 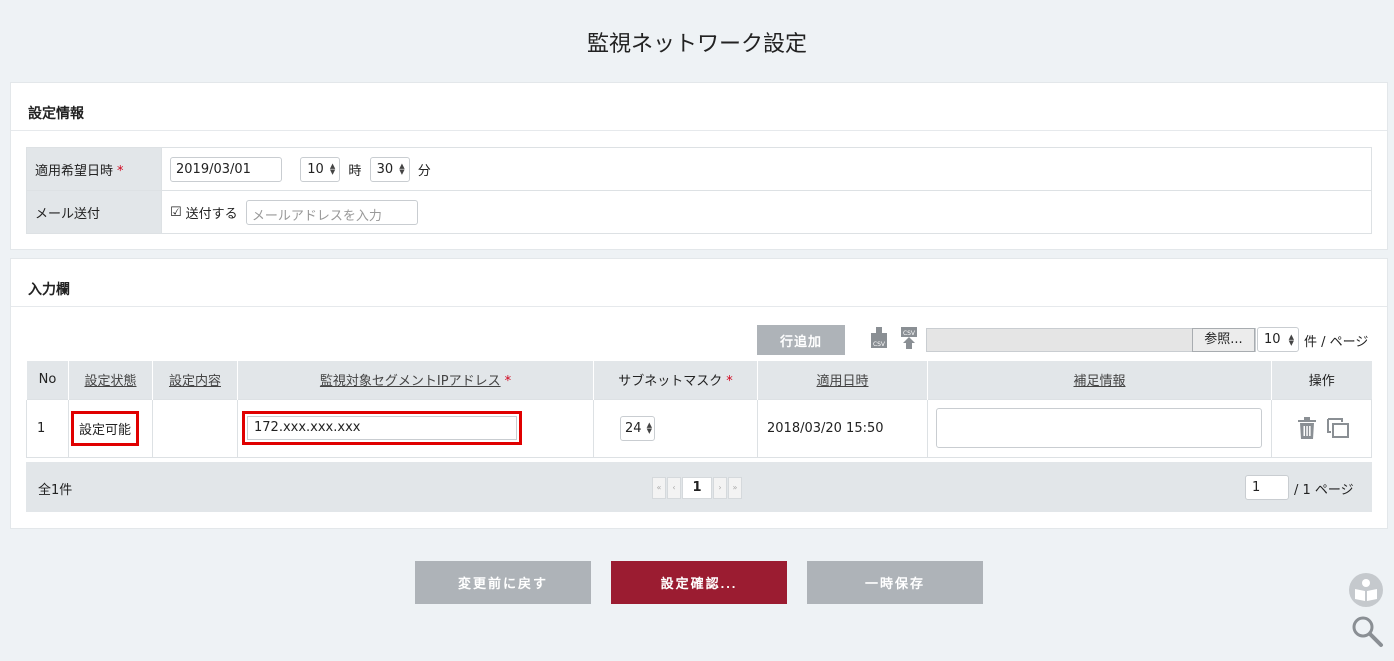 What do you see at coordinates (720, 488) in the screenshot?
I see `next-page-icon: ›` at bounding box center [720, 488].